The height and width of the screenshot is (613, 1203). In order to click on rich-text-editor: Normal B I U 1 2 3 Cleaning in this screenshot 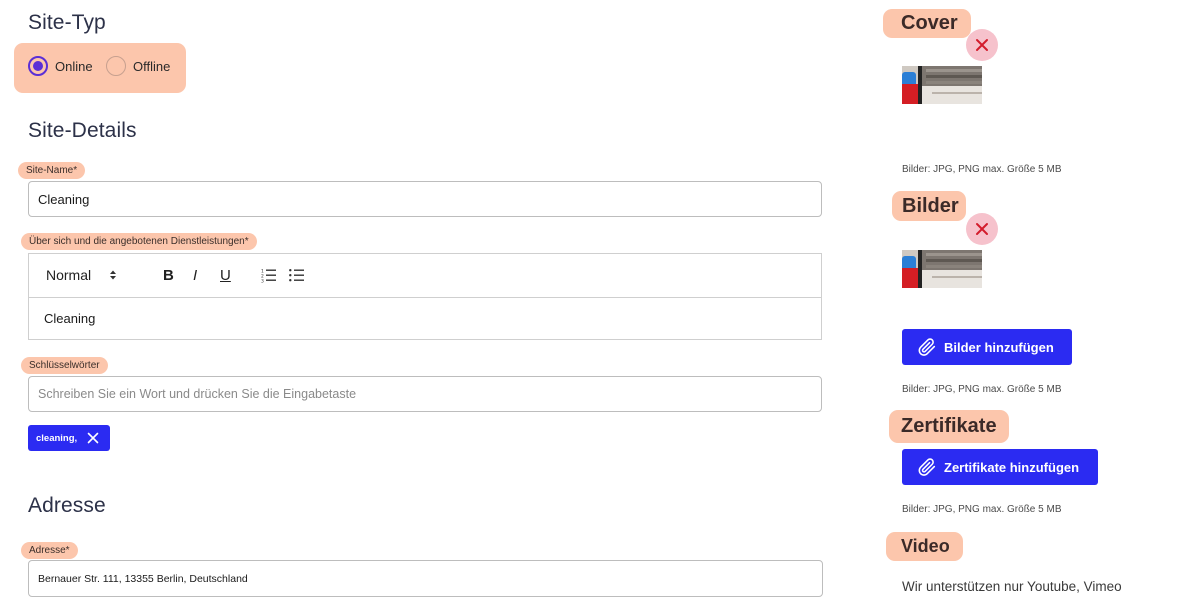, I will do `click(425, 296)`.